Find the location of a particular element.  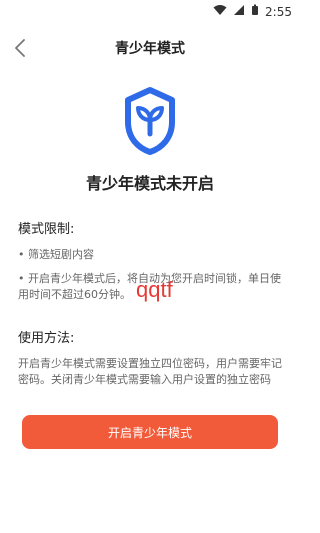

usage-title: 使用方法: is located at coordinates (46, 338).